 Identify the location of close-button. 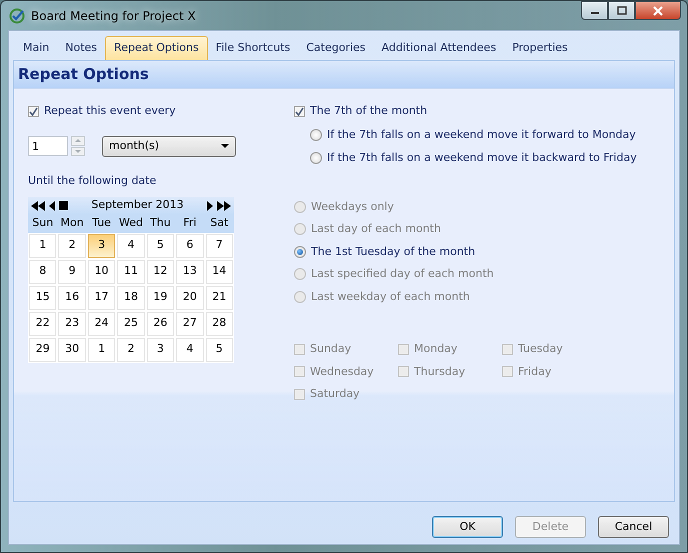
(658, 10).